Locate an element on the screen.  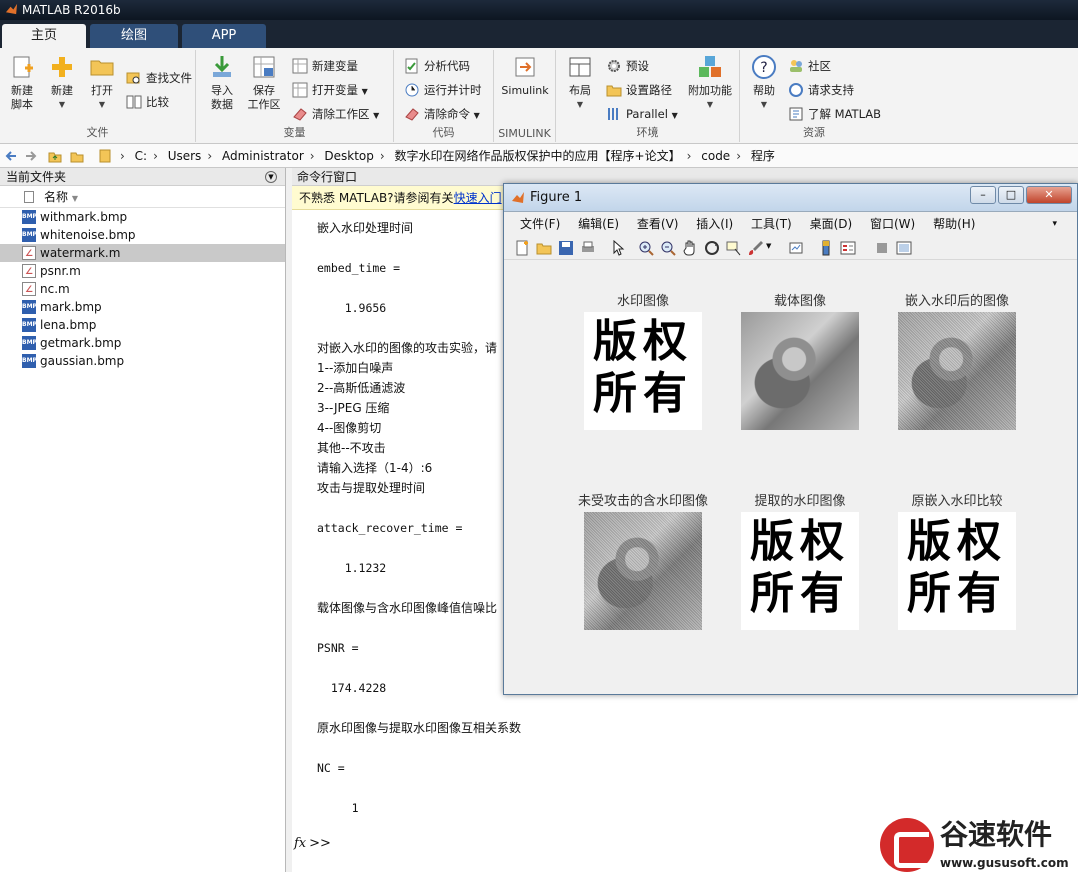
subplot-title: 水印图像 is located at coordinates (642, 301).